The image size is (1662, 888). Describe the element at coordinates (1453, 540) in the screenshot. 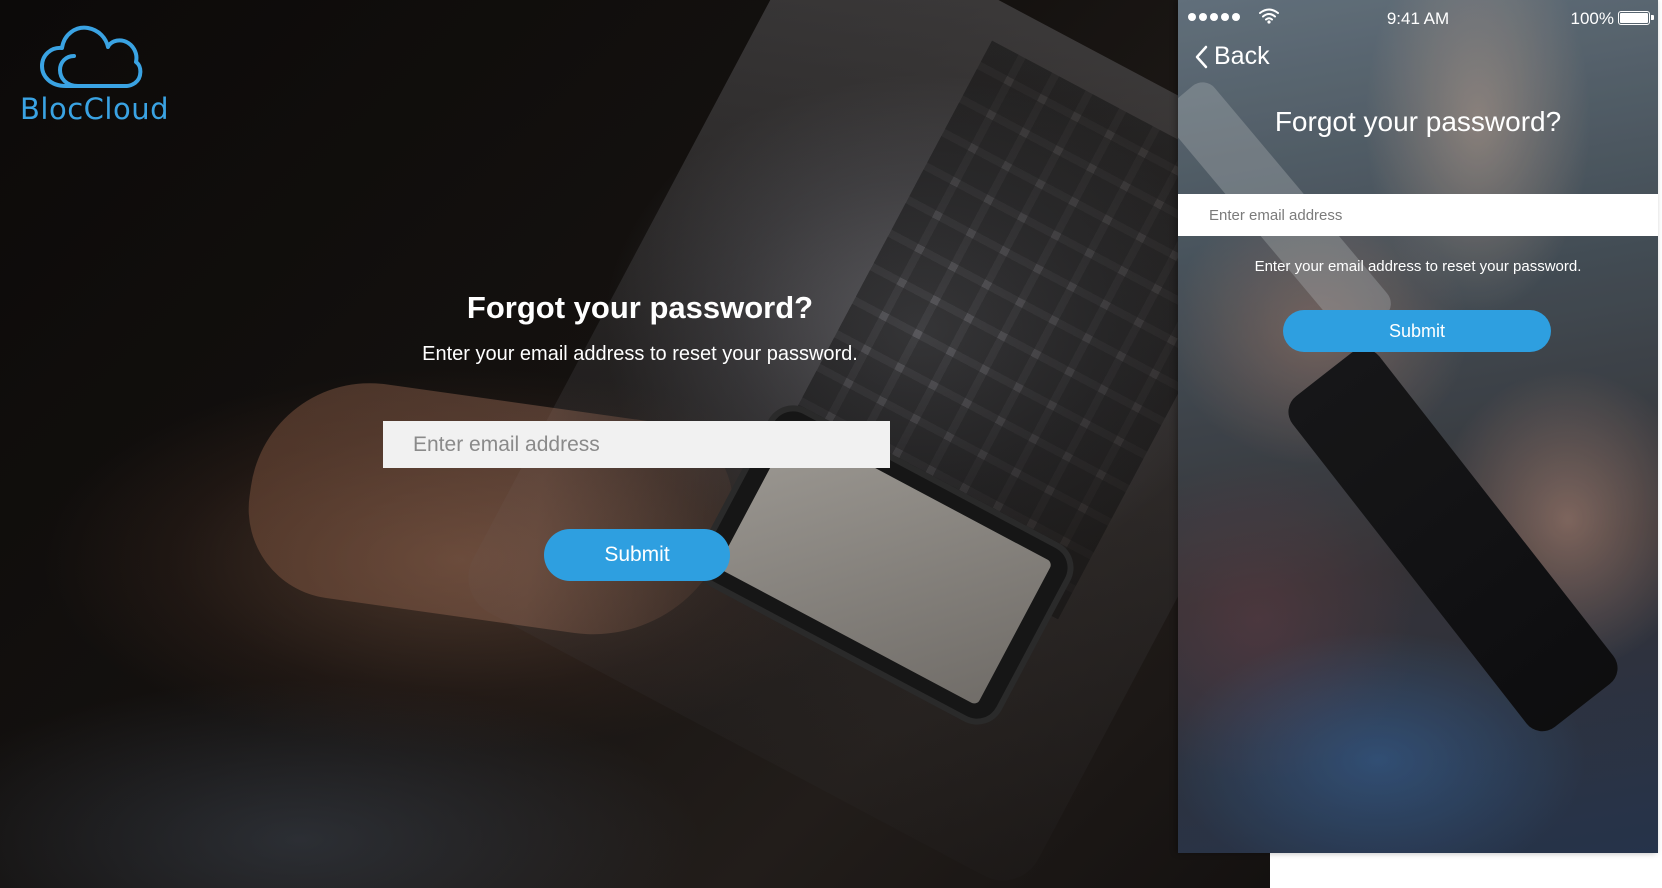

I see `background-photo-phone` at that location.